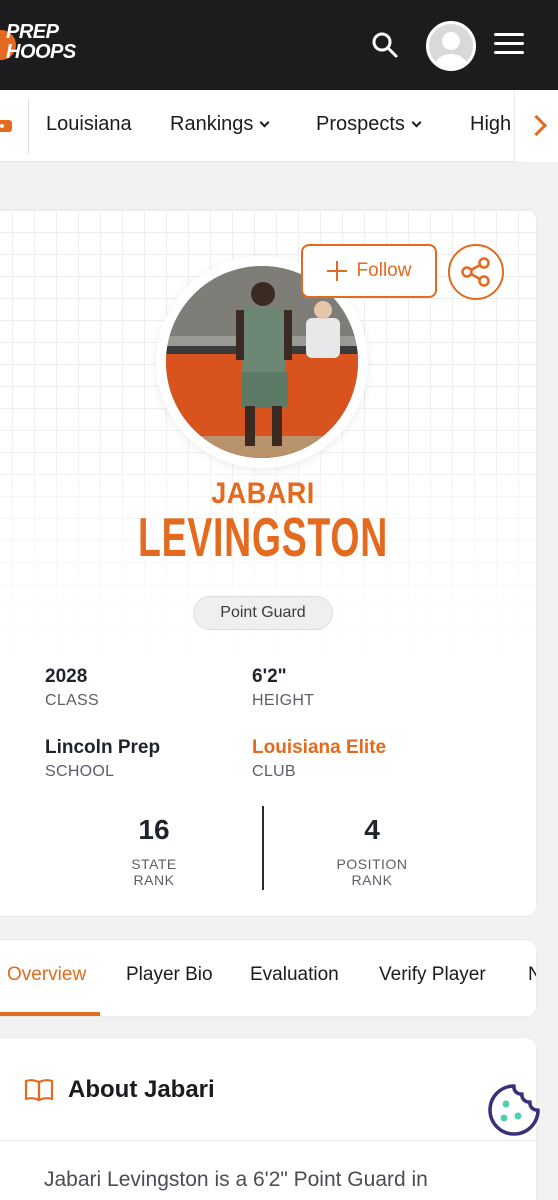  Describe the element at coordinates (154, 864) in the screenshot. I see `state-rank-label-1: STATE` at that location.